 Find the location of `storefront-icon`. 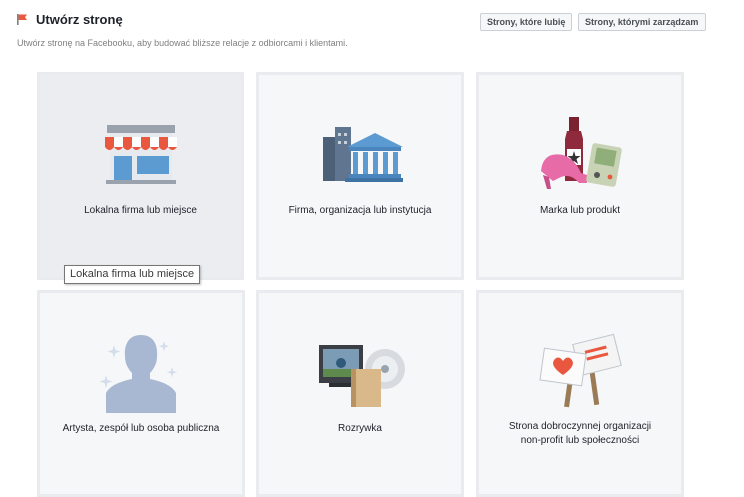

storefront-icon is located at coordinates (140, 154).